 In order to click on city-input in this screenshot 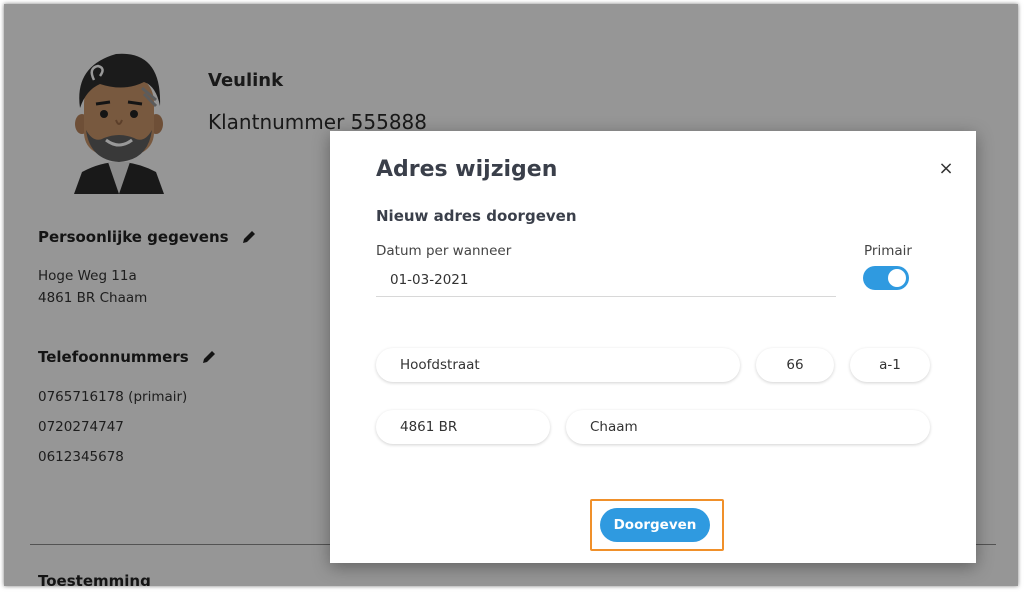, I will do `click(748, 427)`.